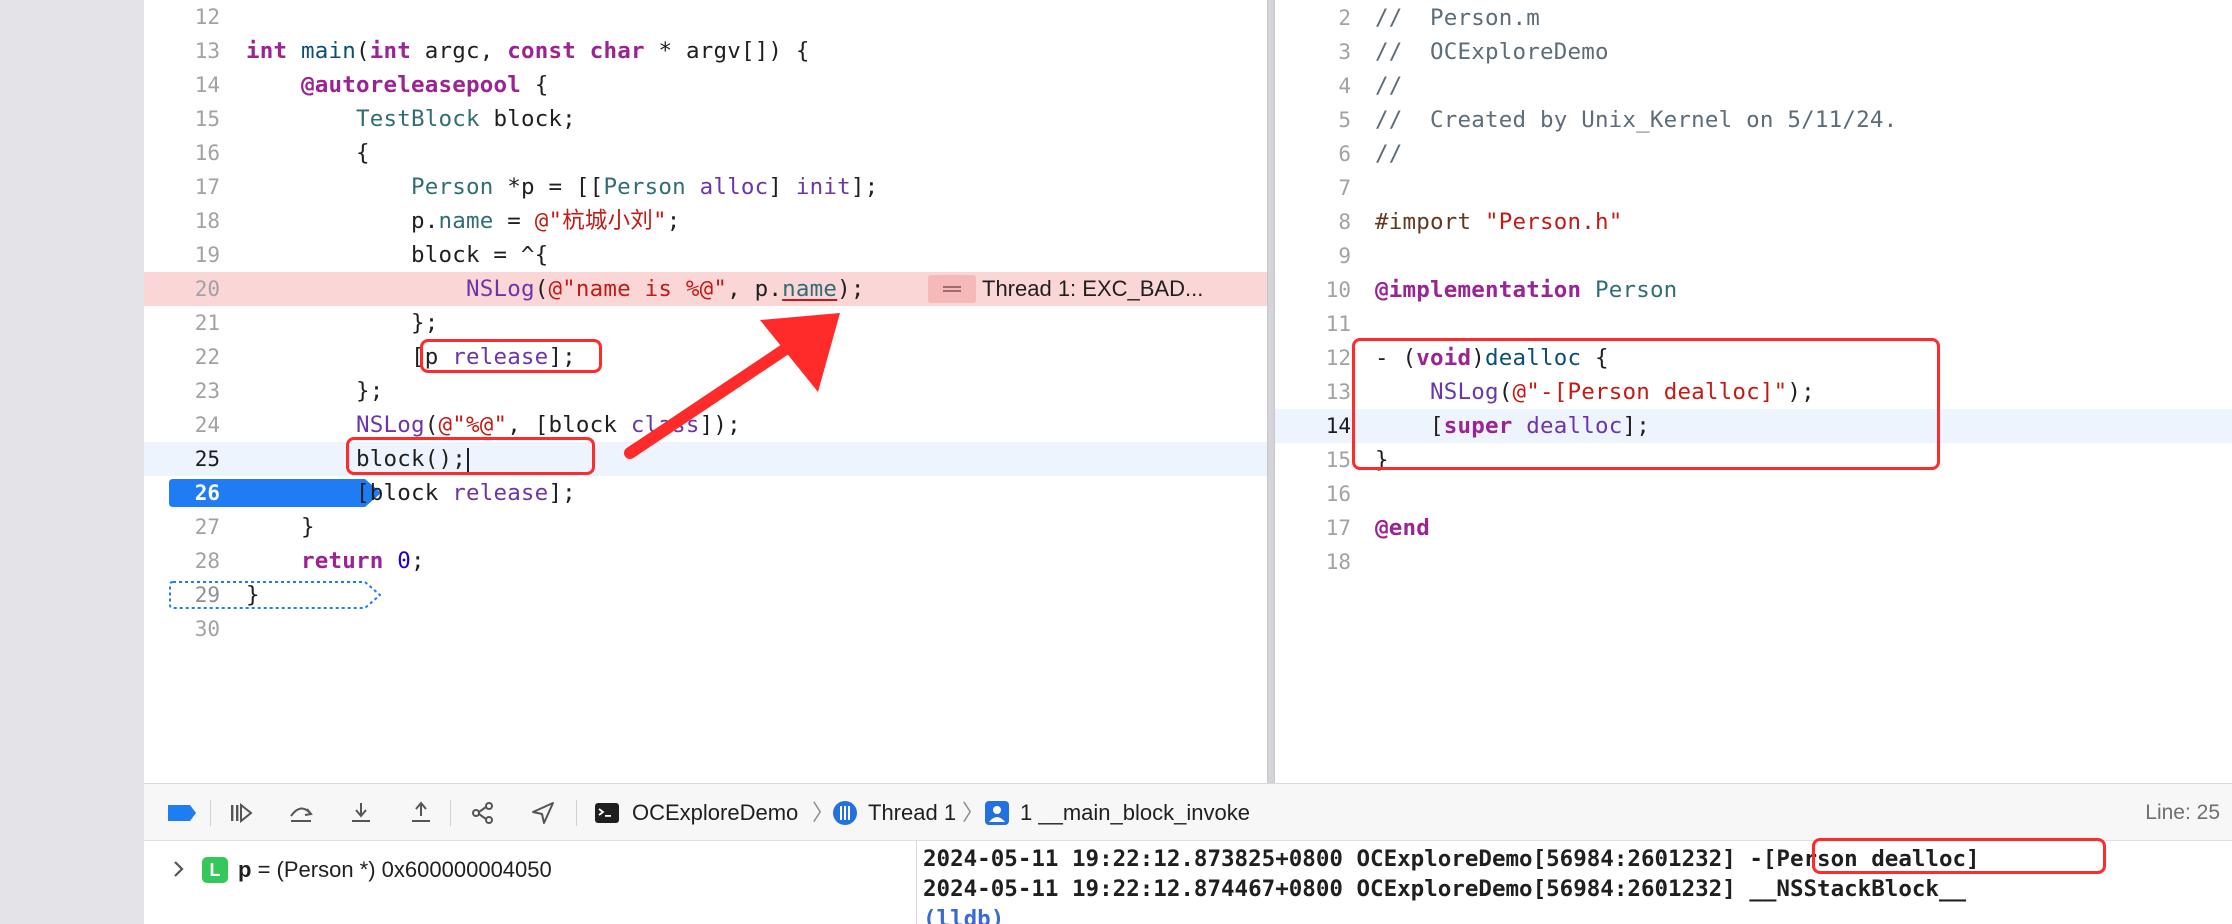 This screenshot has width=2232, height=924. What do you see at coordinates (1344, 52) in the screenshot?
I see `line-number: 3` at bounding box center [1344, 52].